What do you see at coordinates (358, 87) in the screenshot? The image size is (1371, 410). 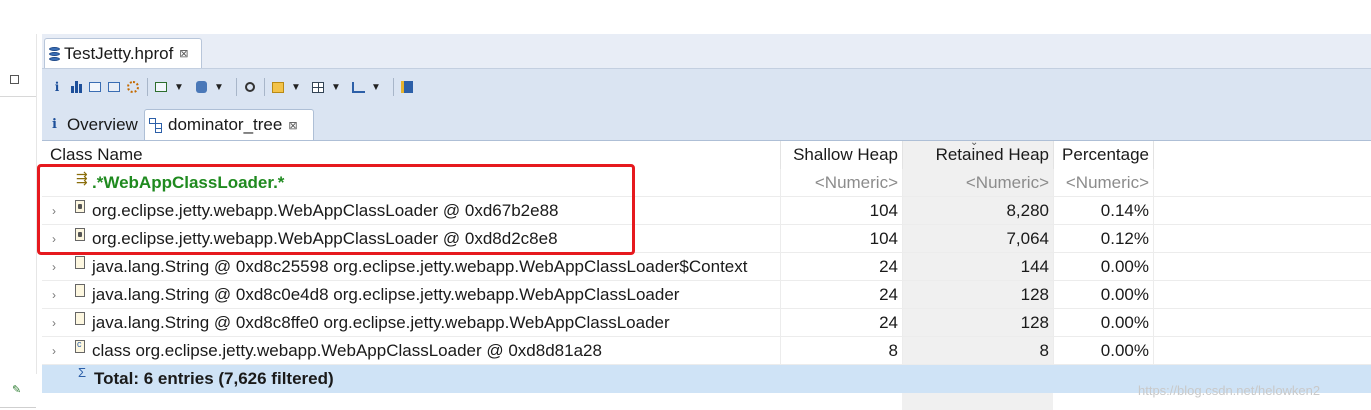 I see `export-icon` at bounding box center [358, 87].